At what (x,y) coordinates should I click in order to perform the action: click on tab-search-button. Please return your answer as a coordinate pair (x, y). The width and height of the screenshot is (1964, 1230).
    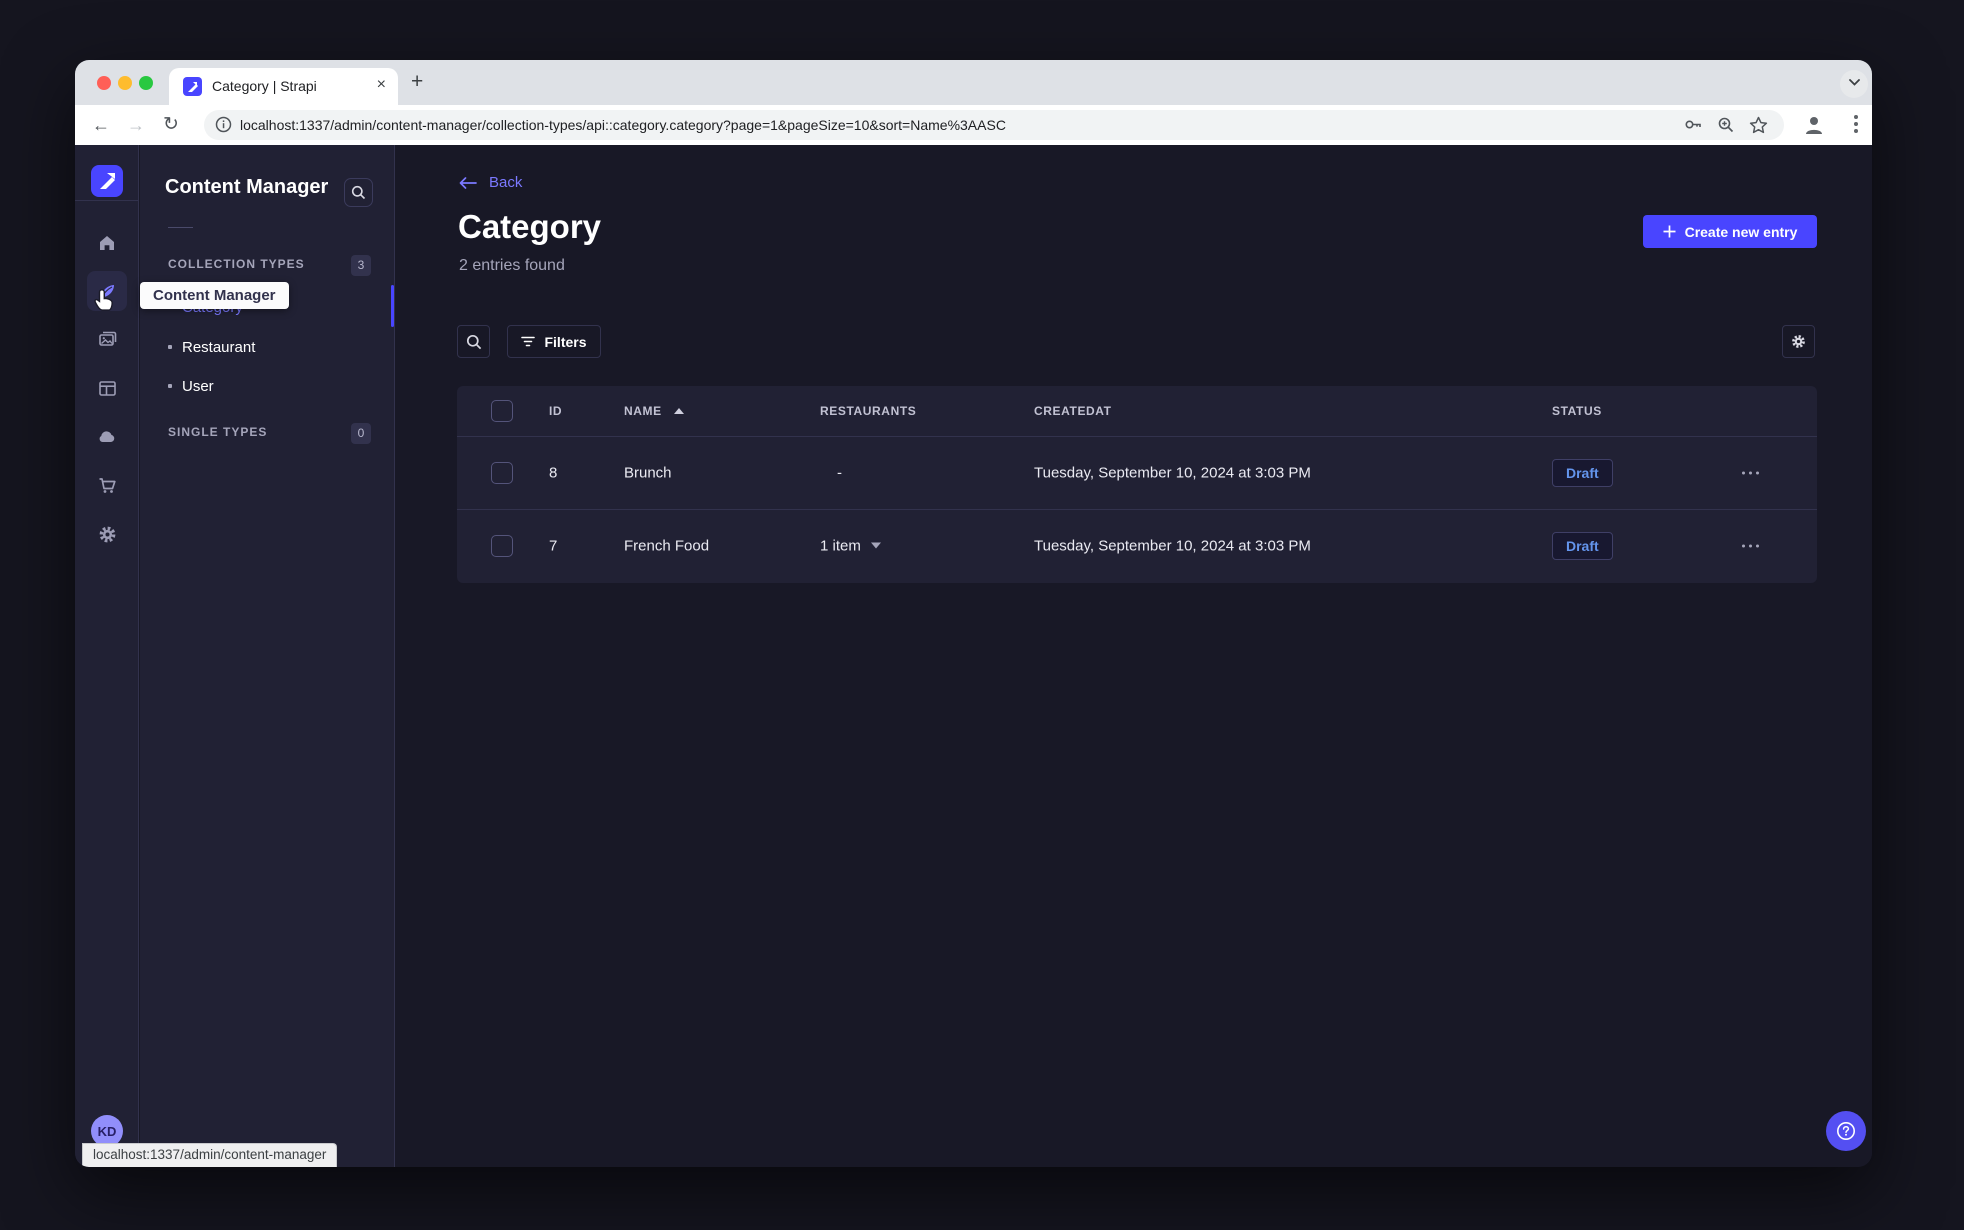
    Looking at the image, I should click on (1854, 84).